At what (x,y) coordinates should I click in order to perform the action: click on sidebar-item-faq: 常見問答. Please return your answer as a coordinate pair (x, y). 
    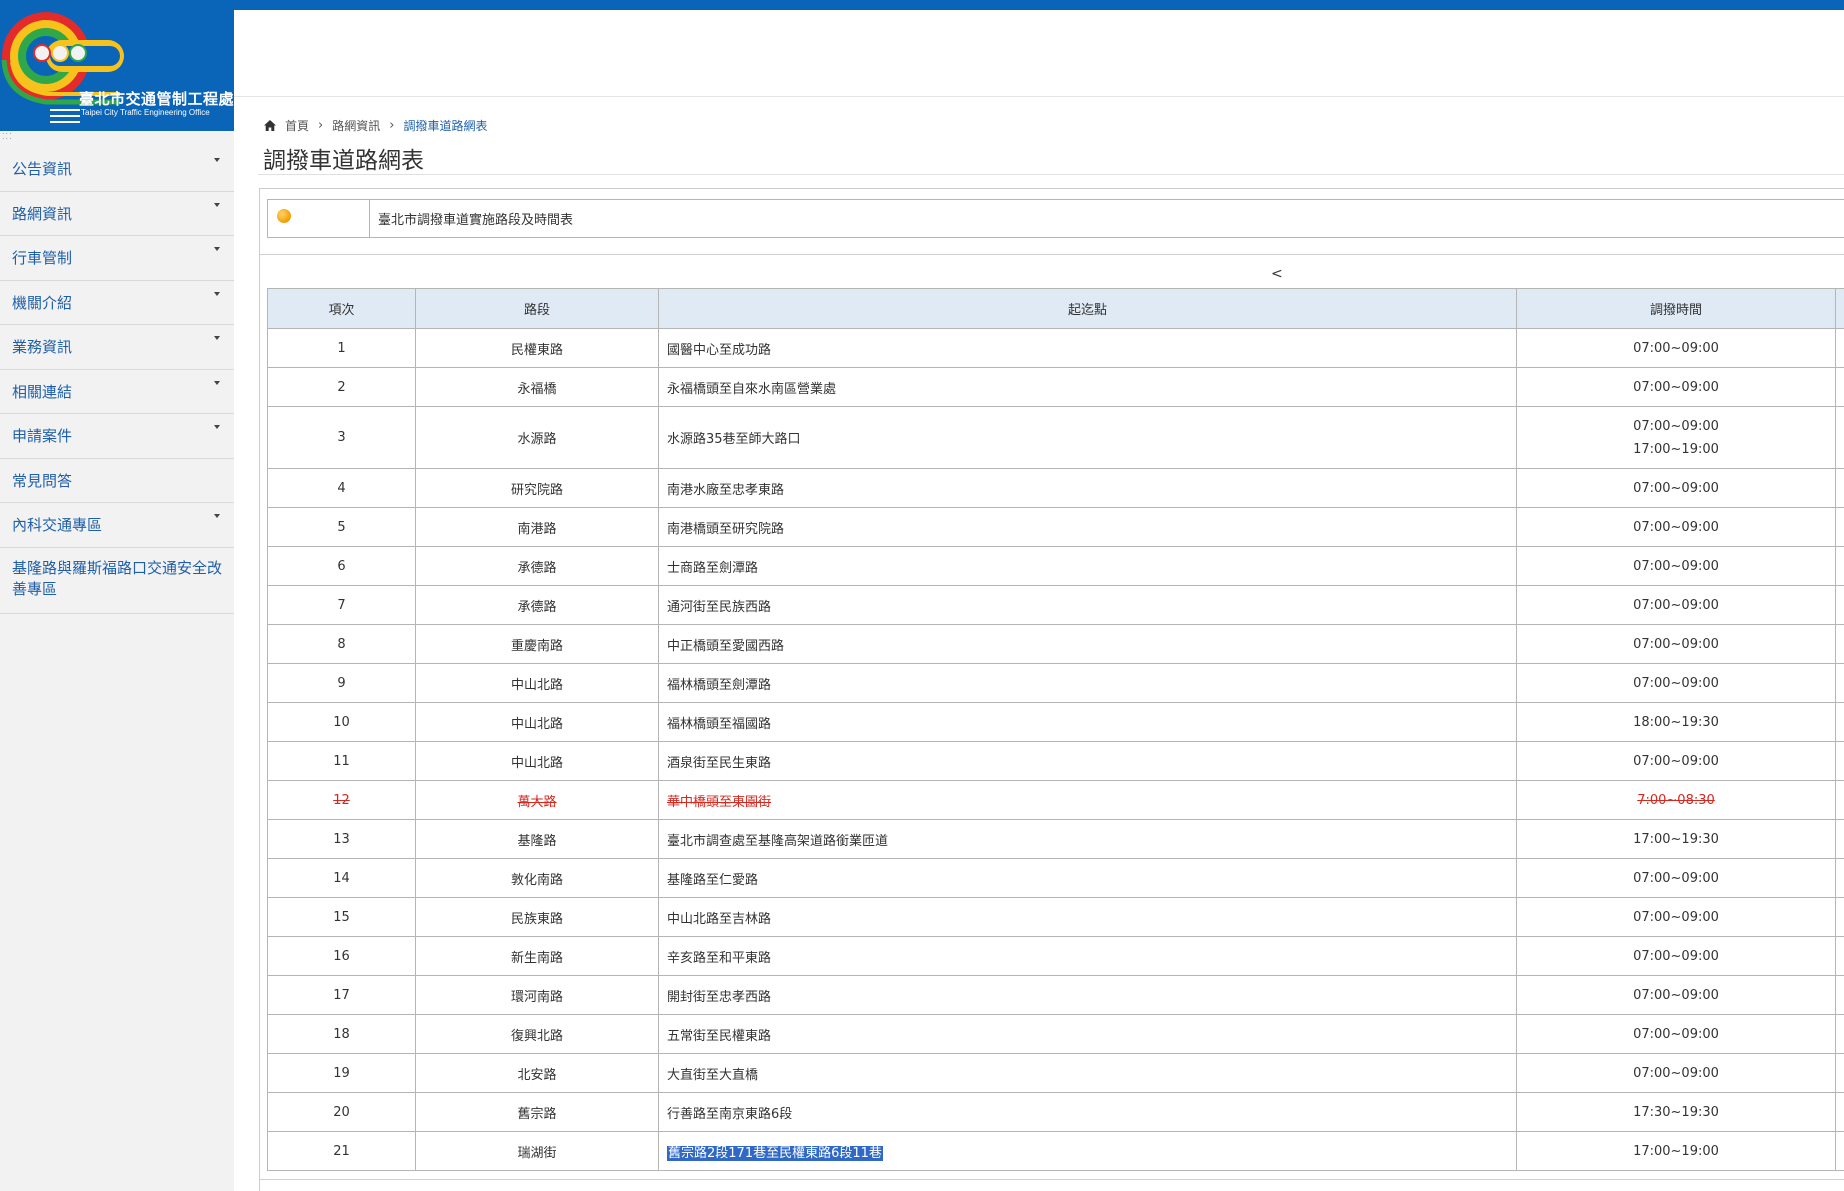
    Looking at the image, I should click on (117, 481).